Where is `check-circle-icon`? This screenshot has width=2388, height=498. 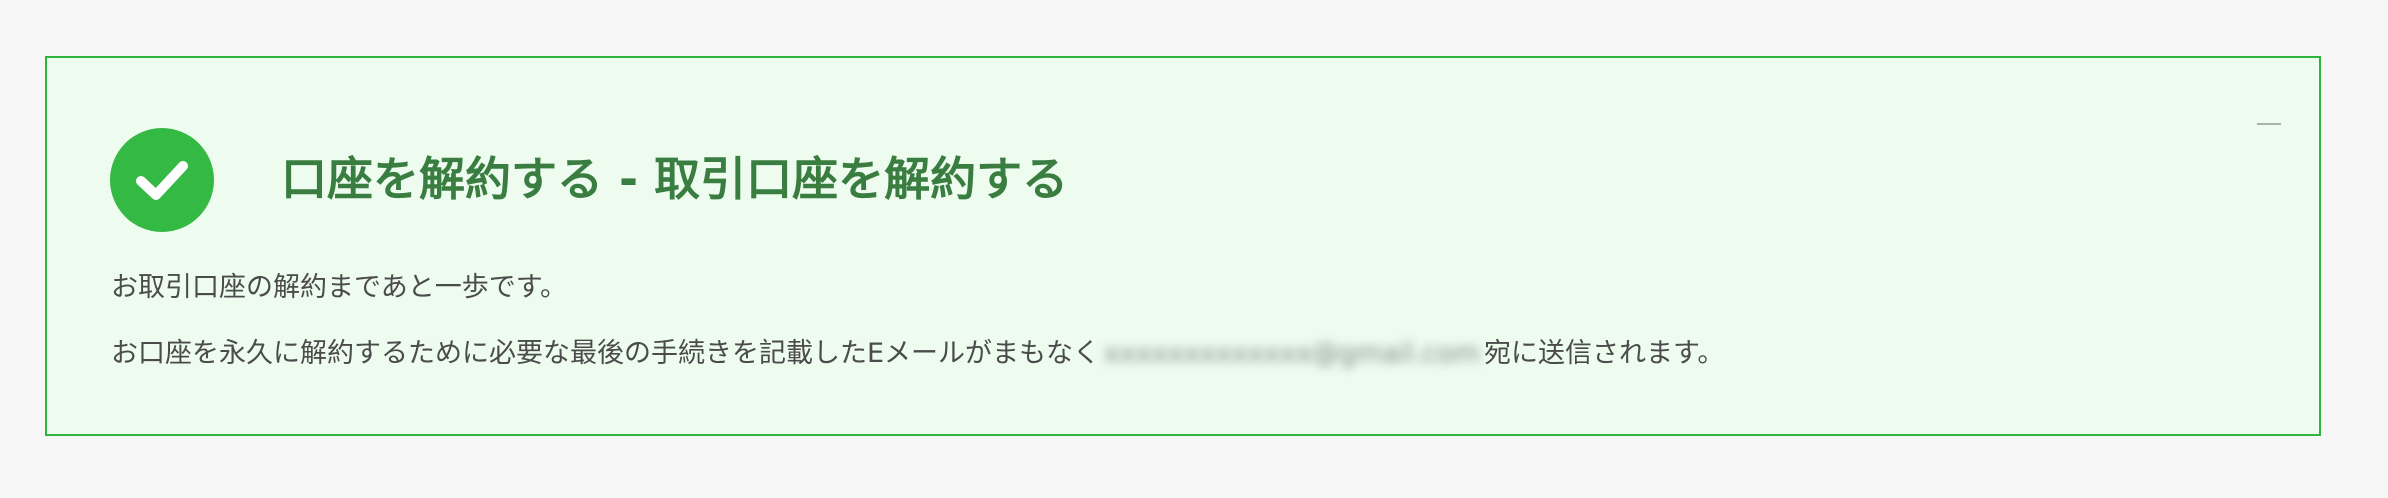 check-circle-icon is located at coordinates (162, 180).